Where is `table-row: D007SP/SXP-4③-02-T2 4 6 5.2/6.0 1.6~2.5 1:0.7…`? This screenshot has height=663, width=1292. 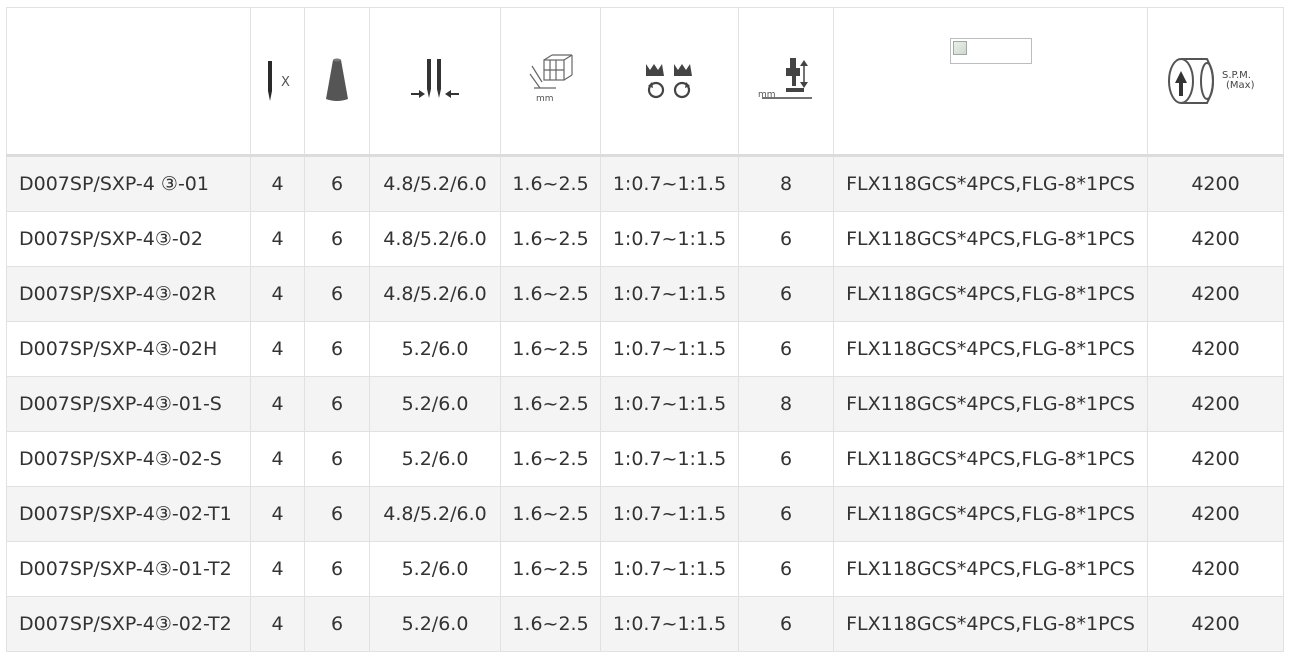 table-row: D007SP/SXP-4③-02-T2 4 6 5.2/6.0 1.6~2.5 1:0.7… is located at coordinates (645, 624).